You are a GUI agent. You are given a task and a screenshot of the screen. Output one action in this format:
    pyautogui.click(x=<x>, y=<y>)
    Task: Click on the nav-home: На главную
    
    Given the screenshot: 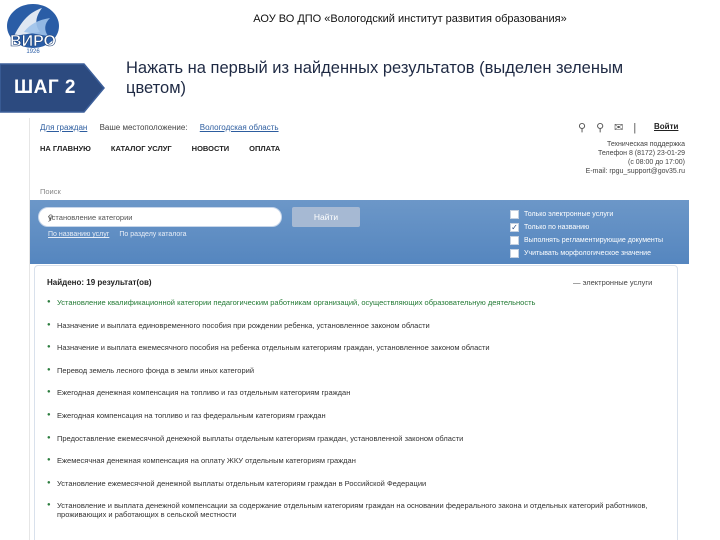 What is the action you would take?
    pyautogui.click(x=65, y=148)
    